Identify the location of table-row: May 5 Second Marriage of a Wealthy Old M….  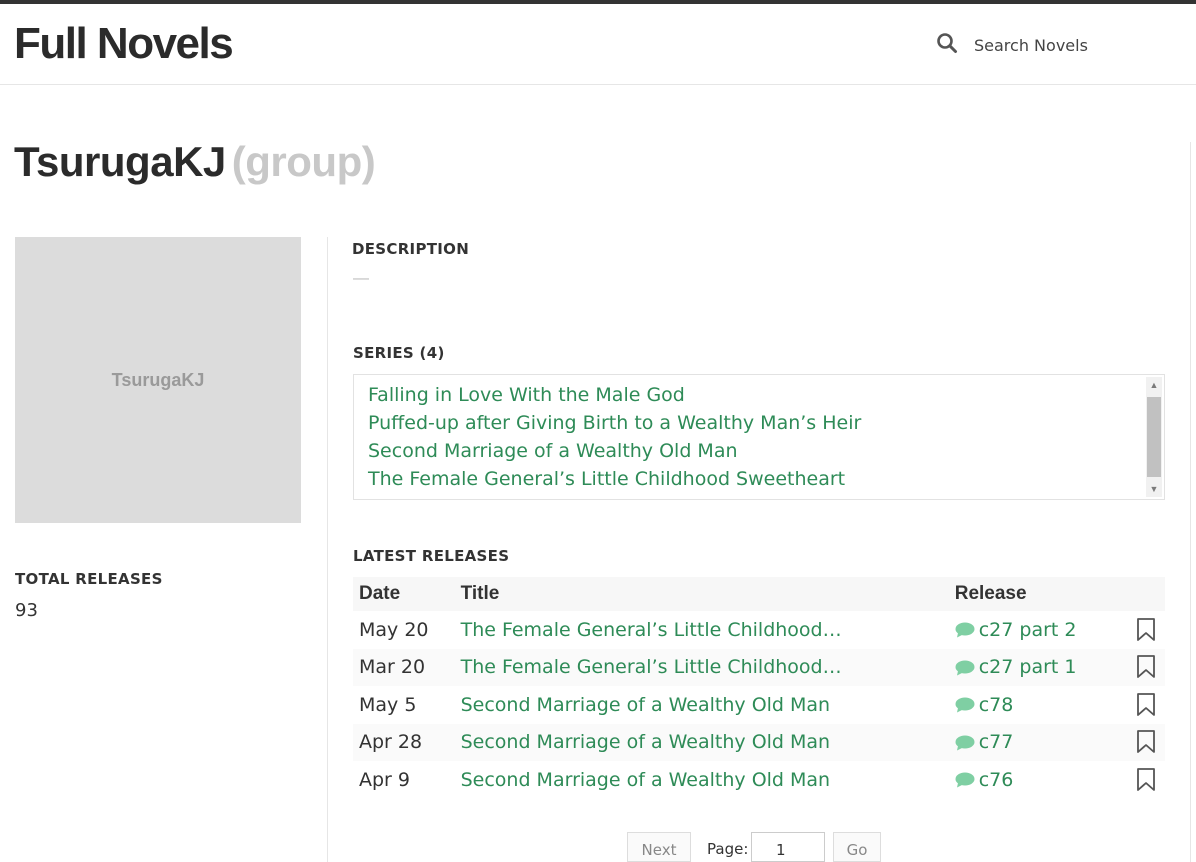
(759, 705).